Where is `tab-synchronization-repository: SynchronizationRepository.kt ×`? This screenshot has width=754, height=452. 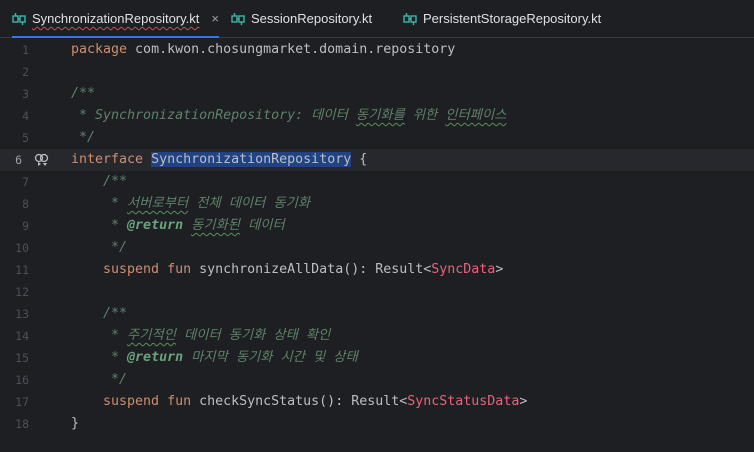
tab-synchronization-repository: SynchronizationRepository.kt × is located at coordinates (115, 19).